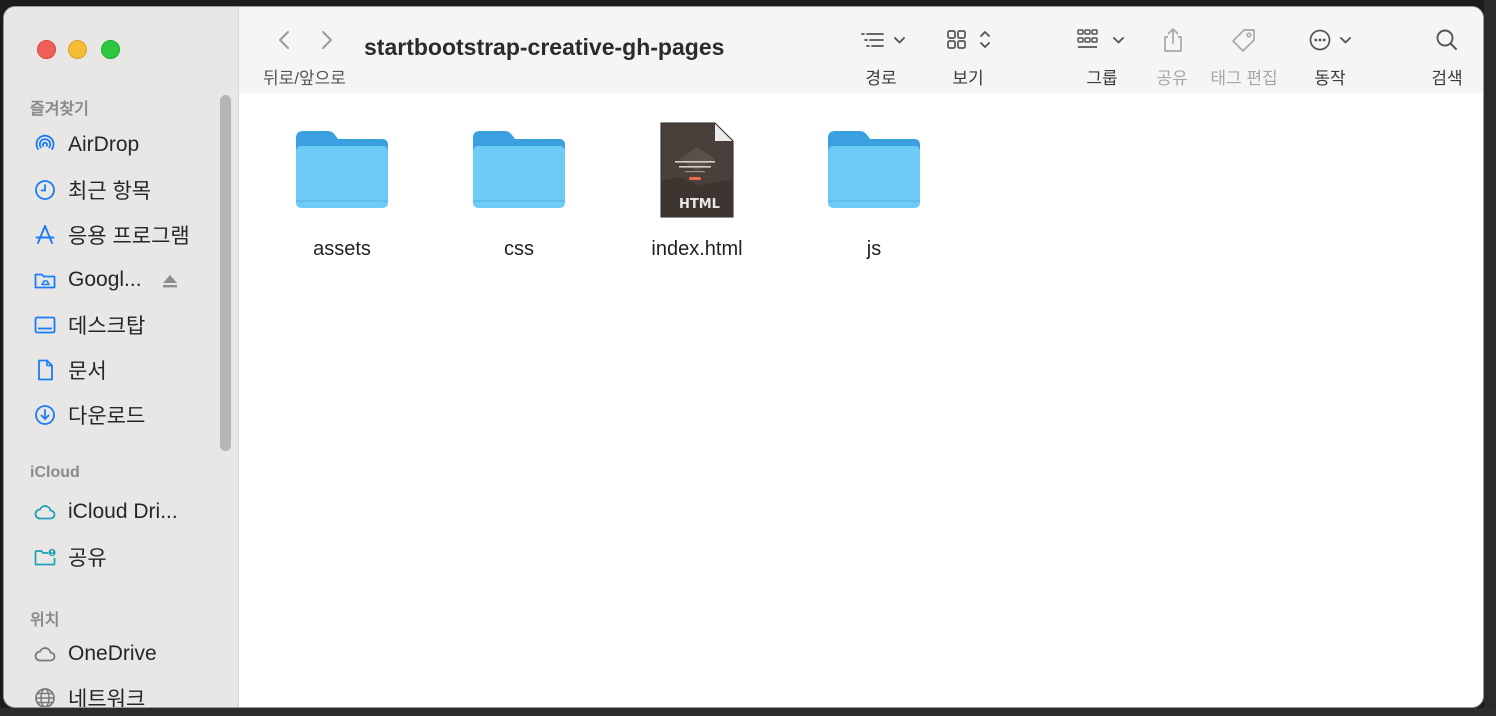  Describe the element at coordinates (1447, 78) in the screenshot. I see `search-label: 검색` at that location.